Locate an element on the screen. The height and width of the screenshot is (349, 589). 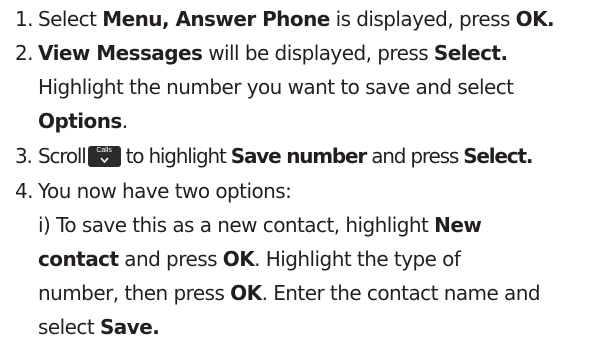
calls-scroll-down-key-icon: Calls is located at coordinates (104, 156).